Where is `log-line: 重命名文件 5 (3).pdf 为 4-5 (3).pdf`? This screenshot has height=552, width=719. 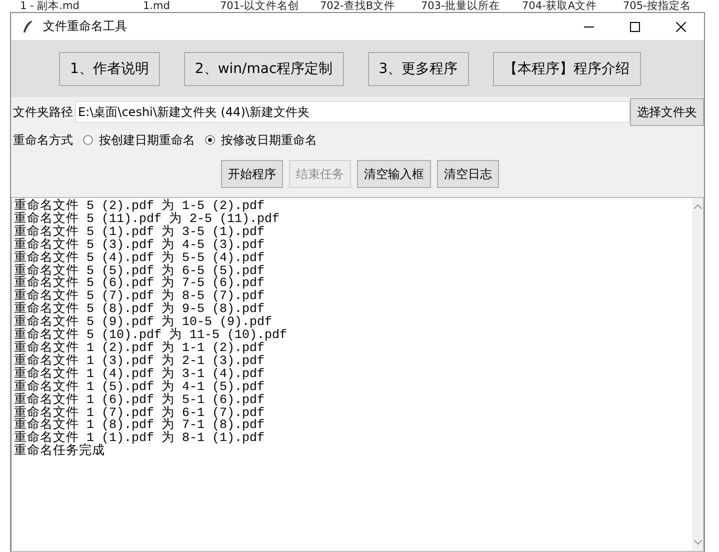
log-line: 重命名文件 5 (3).pdf 为 4-5 (3).pdf is located at coordinates (139, 245).